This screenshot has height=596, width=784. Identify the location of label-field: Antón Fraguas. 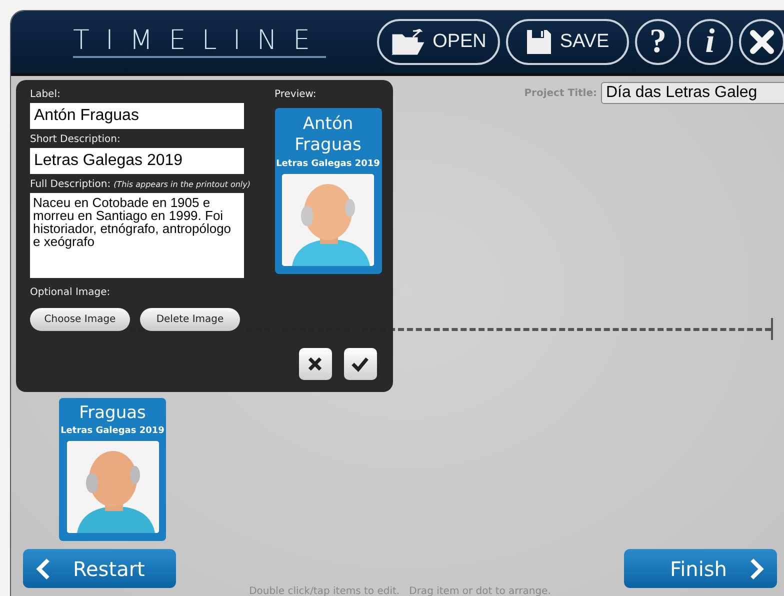
(137, 116).